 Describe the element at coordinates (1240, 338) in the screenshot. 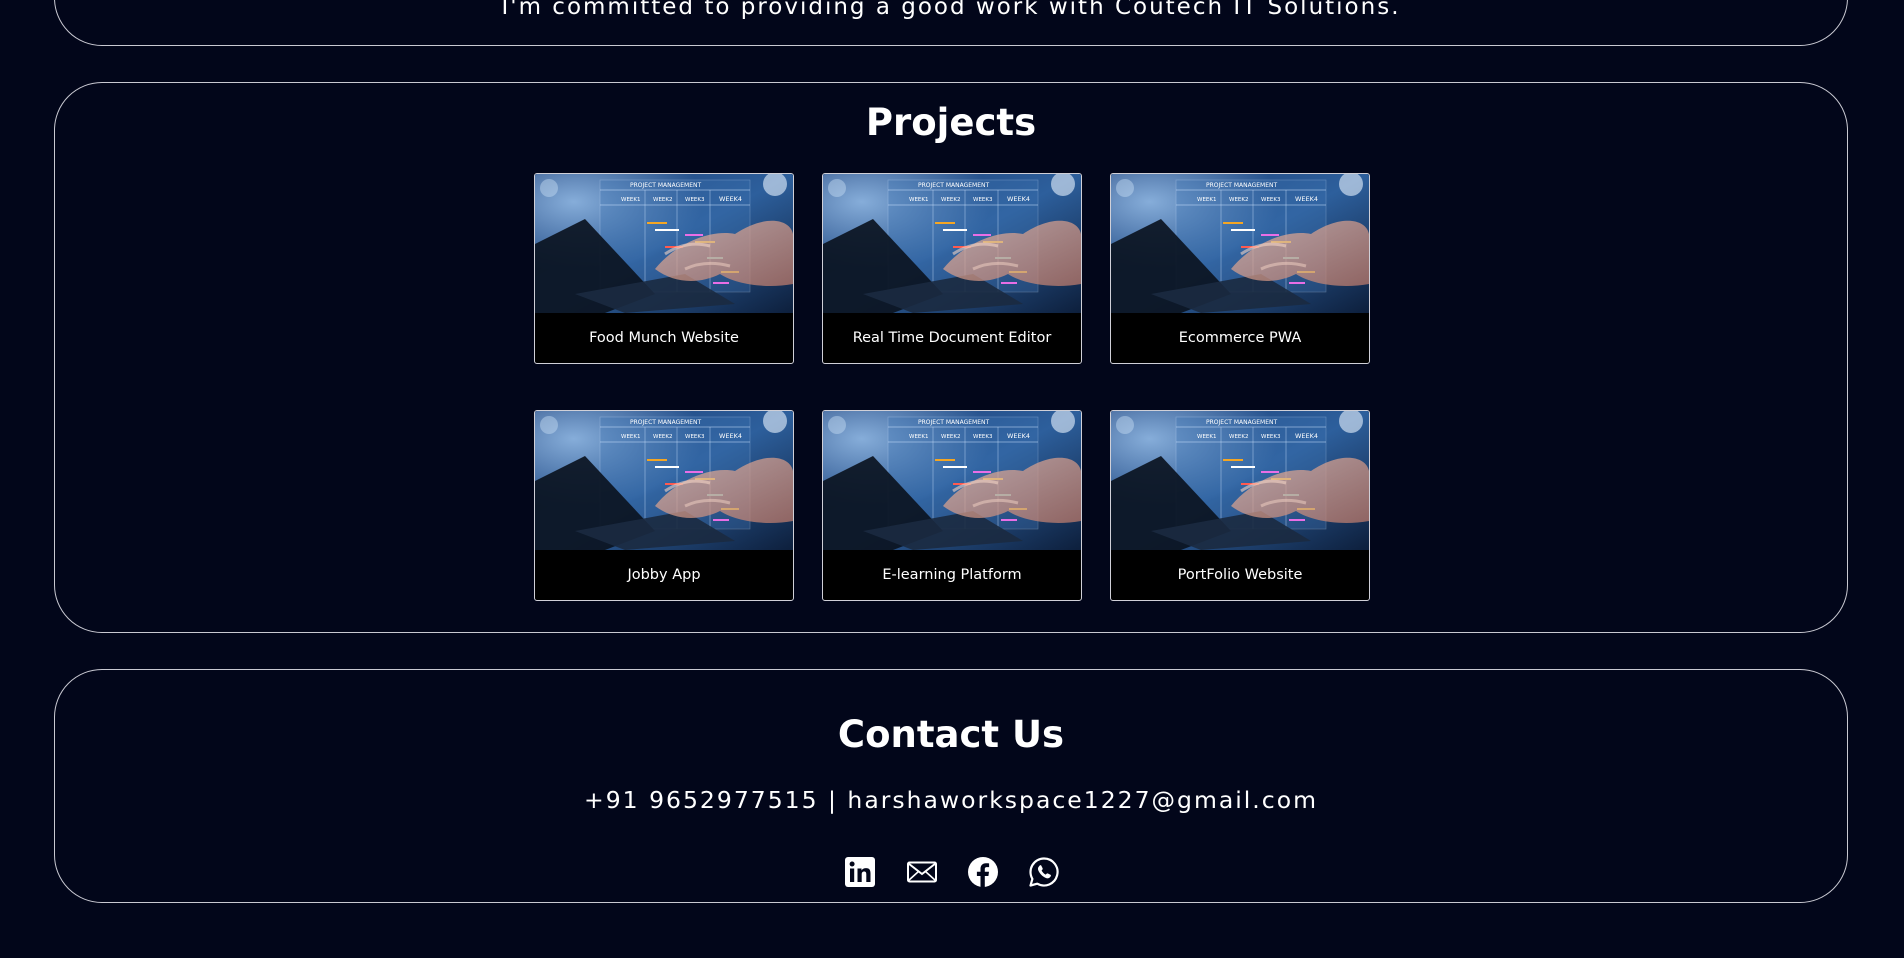

I see `project-title: Ecommerce PWA` at that location.